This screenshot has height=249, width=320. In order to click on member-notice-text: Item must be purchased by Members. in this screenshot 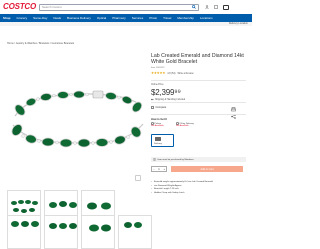, I will do `click(176, 159)`.